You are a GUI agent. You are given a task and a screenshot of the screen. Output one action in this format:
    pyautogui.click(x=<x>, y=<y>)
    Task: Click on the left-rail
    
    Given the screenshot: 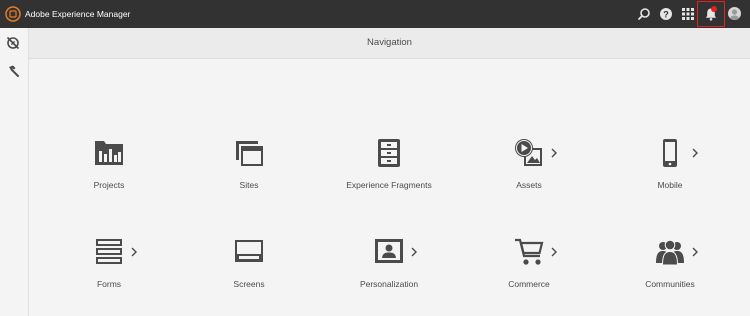 What is the action you would take?
    pyautogui.click(x=14, y=172)
    